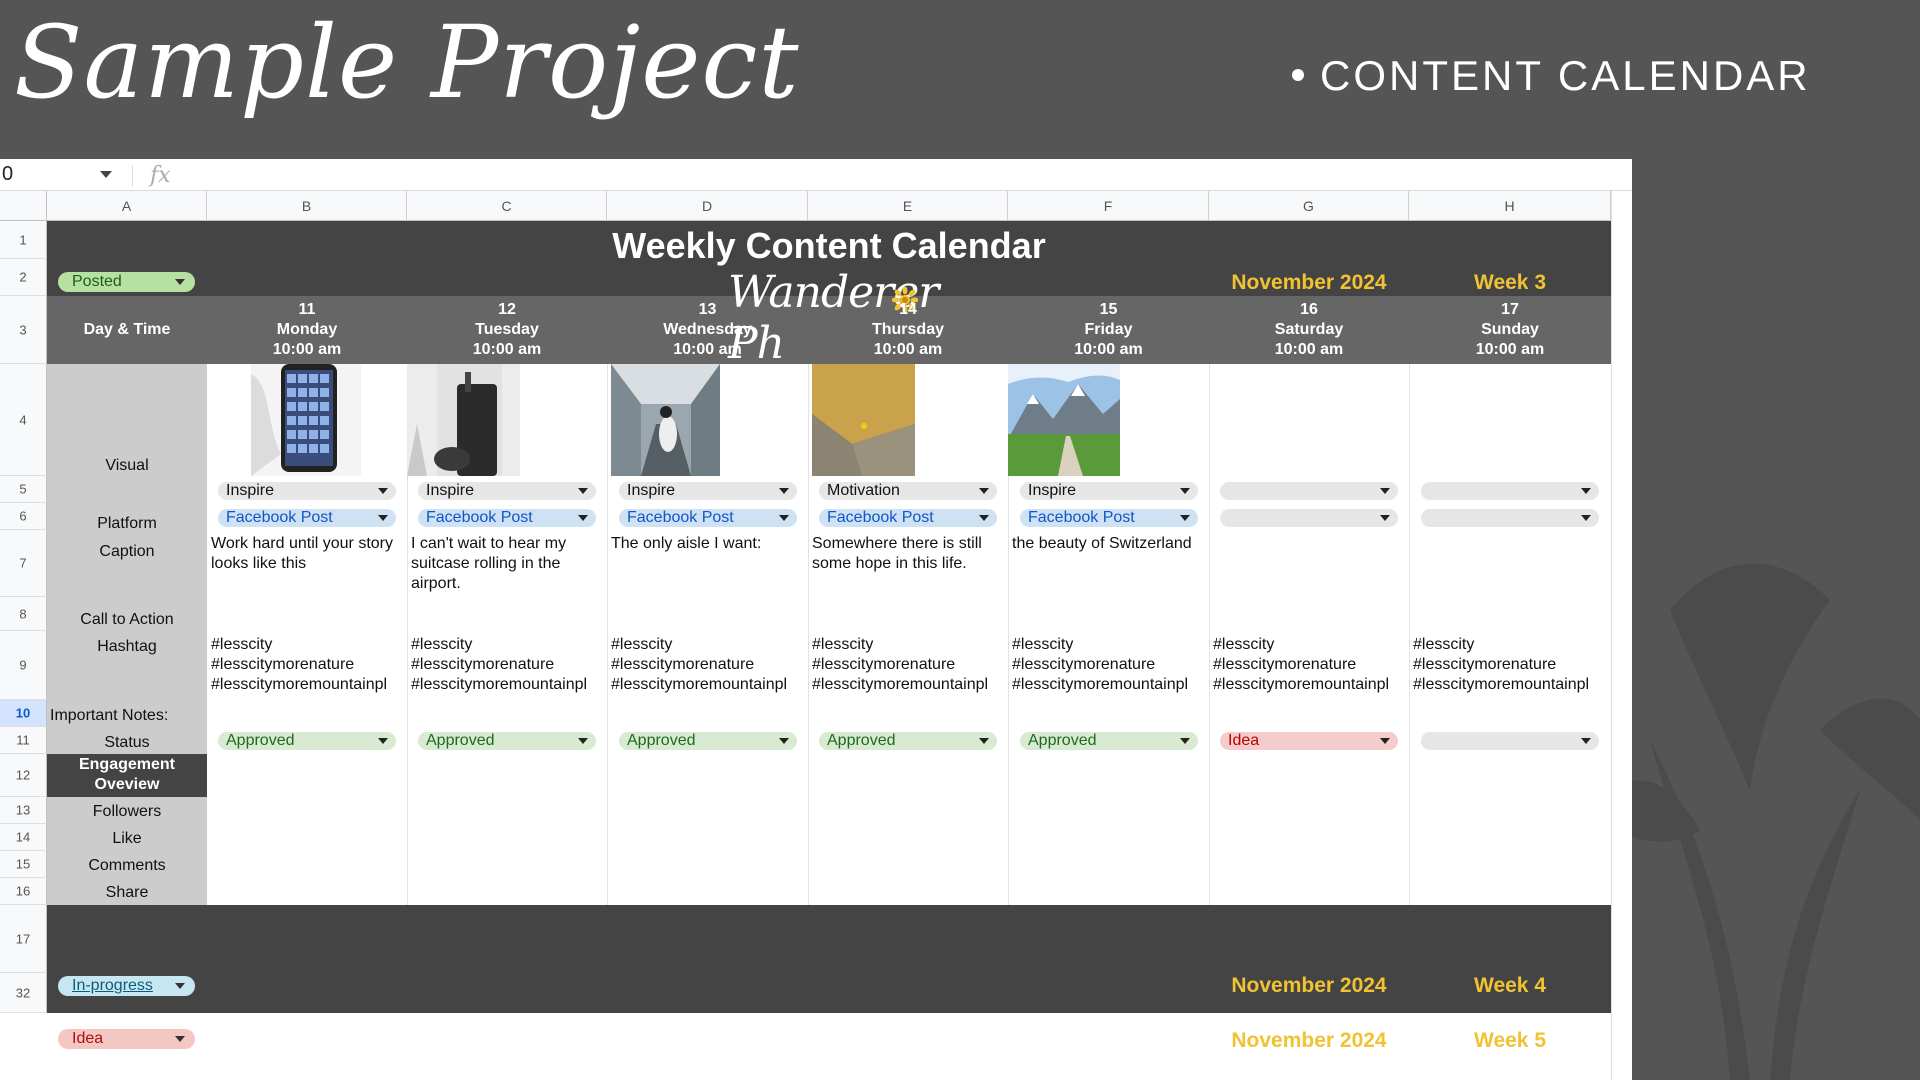 This screenshot has width=1920, height=1080. Describe the element at coordinates (863, 420) in the screenshot. I see `rock-flower-thumbnail` at that location.